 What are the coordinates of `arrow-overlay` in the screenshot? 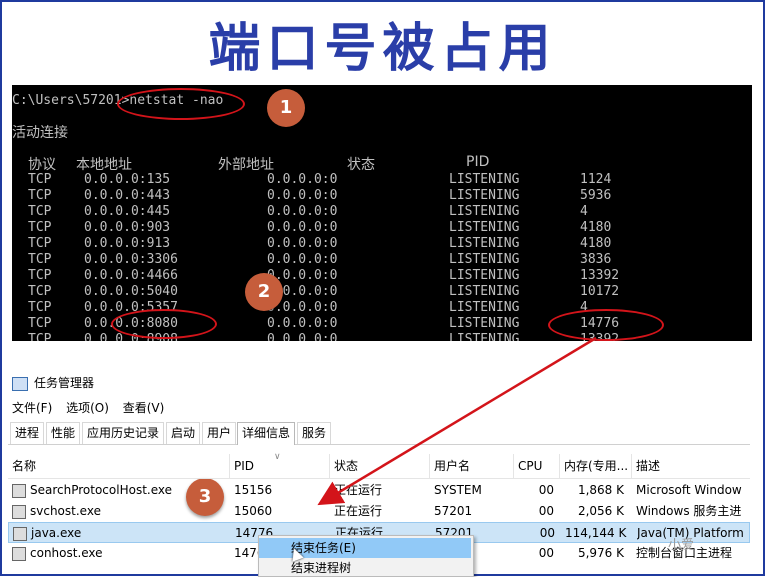 It's located at (457, 421).